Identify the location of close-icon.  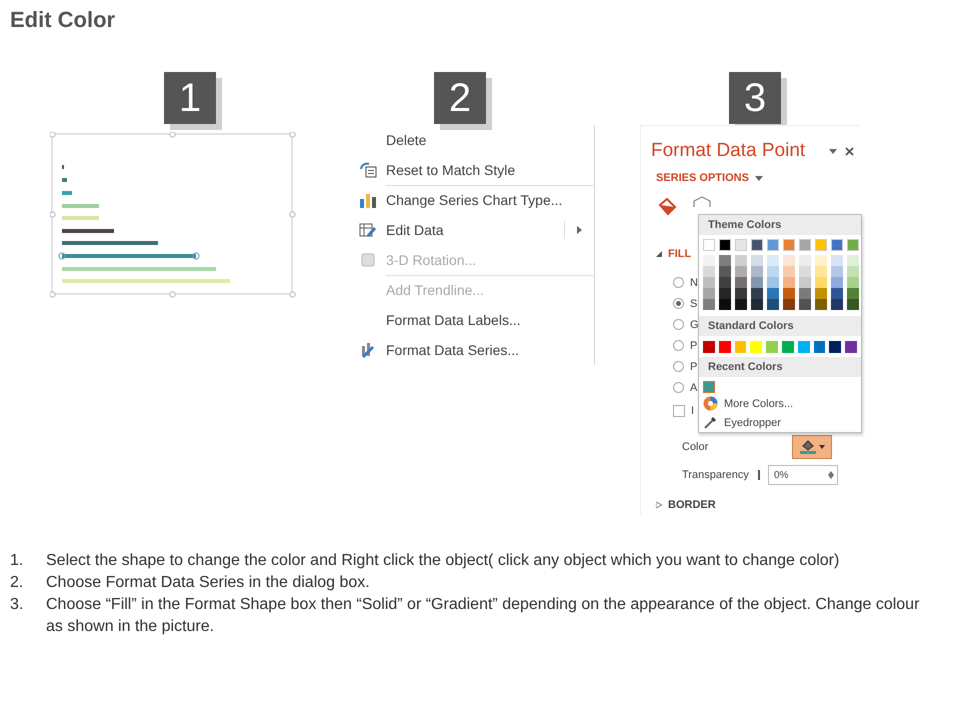
(849, 151).